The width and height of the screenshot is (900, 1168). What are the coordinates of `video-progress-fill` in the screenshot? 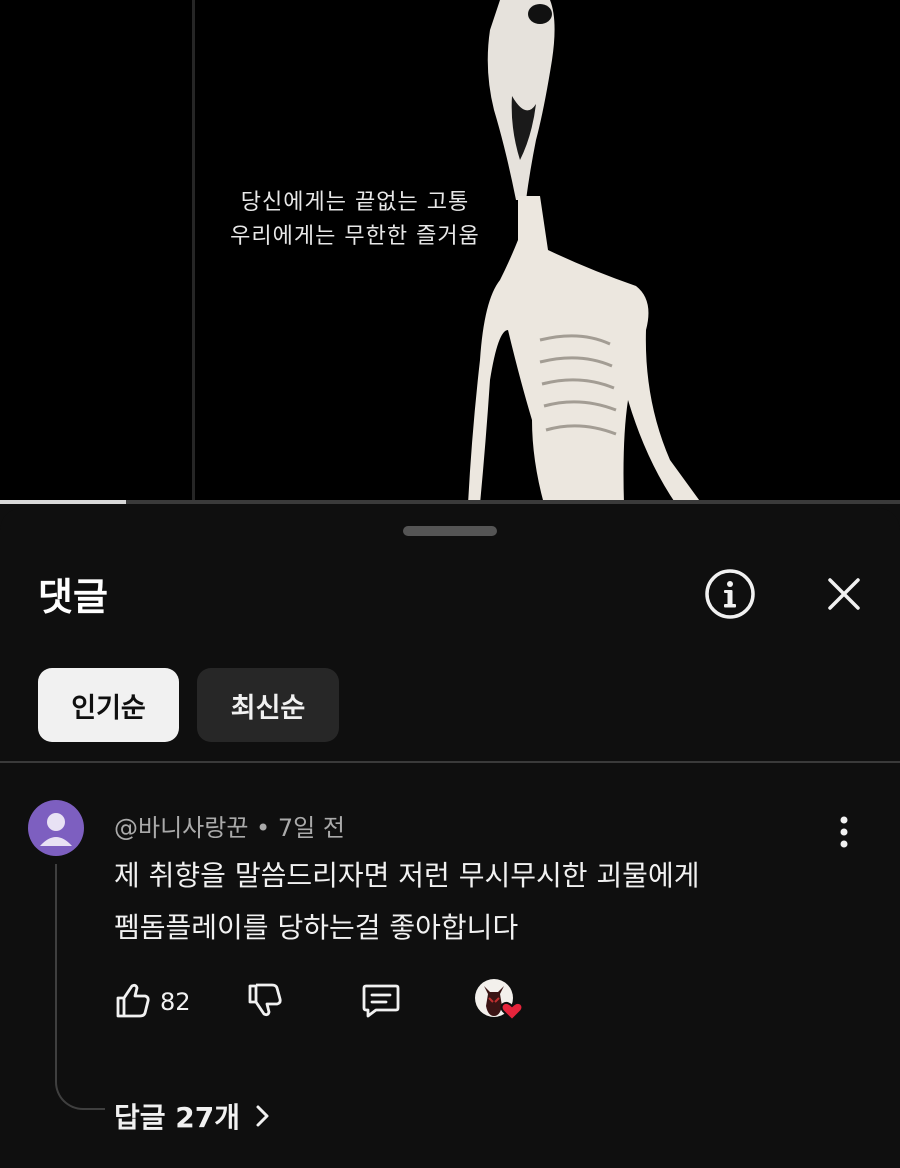 It's located at (63, 502).